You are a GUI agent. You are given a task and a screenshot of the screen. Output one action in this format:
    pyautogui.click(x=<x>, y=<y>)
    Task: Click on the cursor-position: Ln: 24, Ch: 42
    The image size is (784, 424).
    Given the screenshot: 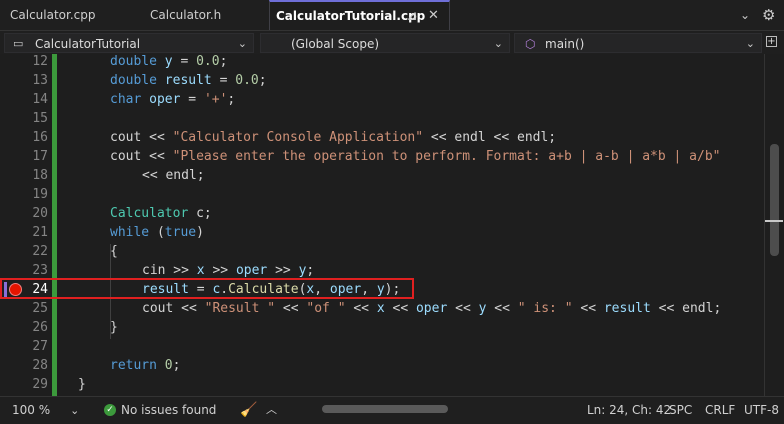 What is the action you would take?
    pyautogui.click(x=629, y=410)
    